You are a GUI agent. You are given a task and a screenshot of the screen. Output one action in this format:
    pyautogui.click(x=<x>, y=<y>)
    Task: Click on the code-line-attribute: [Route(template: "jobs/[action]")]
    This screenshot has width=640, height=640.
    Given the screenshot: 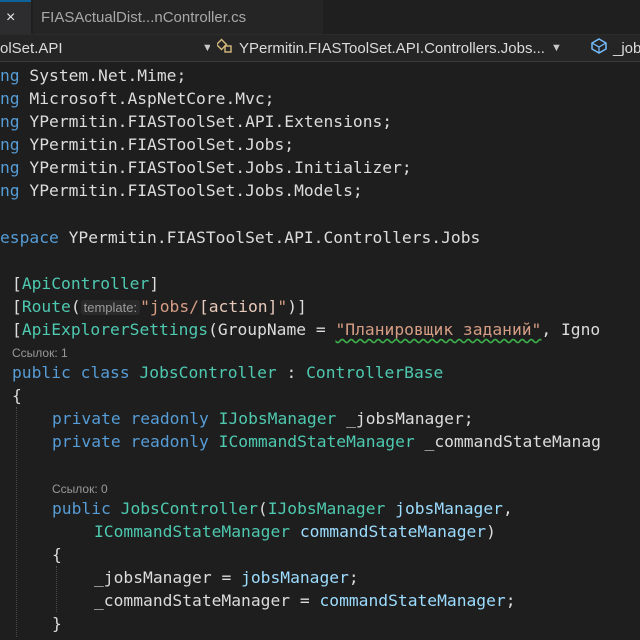 What is the action you would take?
    pyautogui.click(x=159, y=306)
    